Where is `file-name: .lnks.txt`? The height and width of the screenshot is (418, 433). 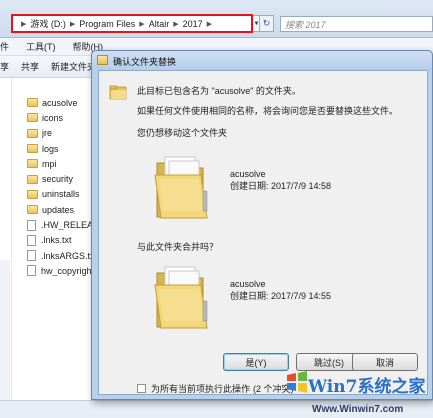 file-name: .lnks.txt is located at coordinates (56, 240).